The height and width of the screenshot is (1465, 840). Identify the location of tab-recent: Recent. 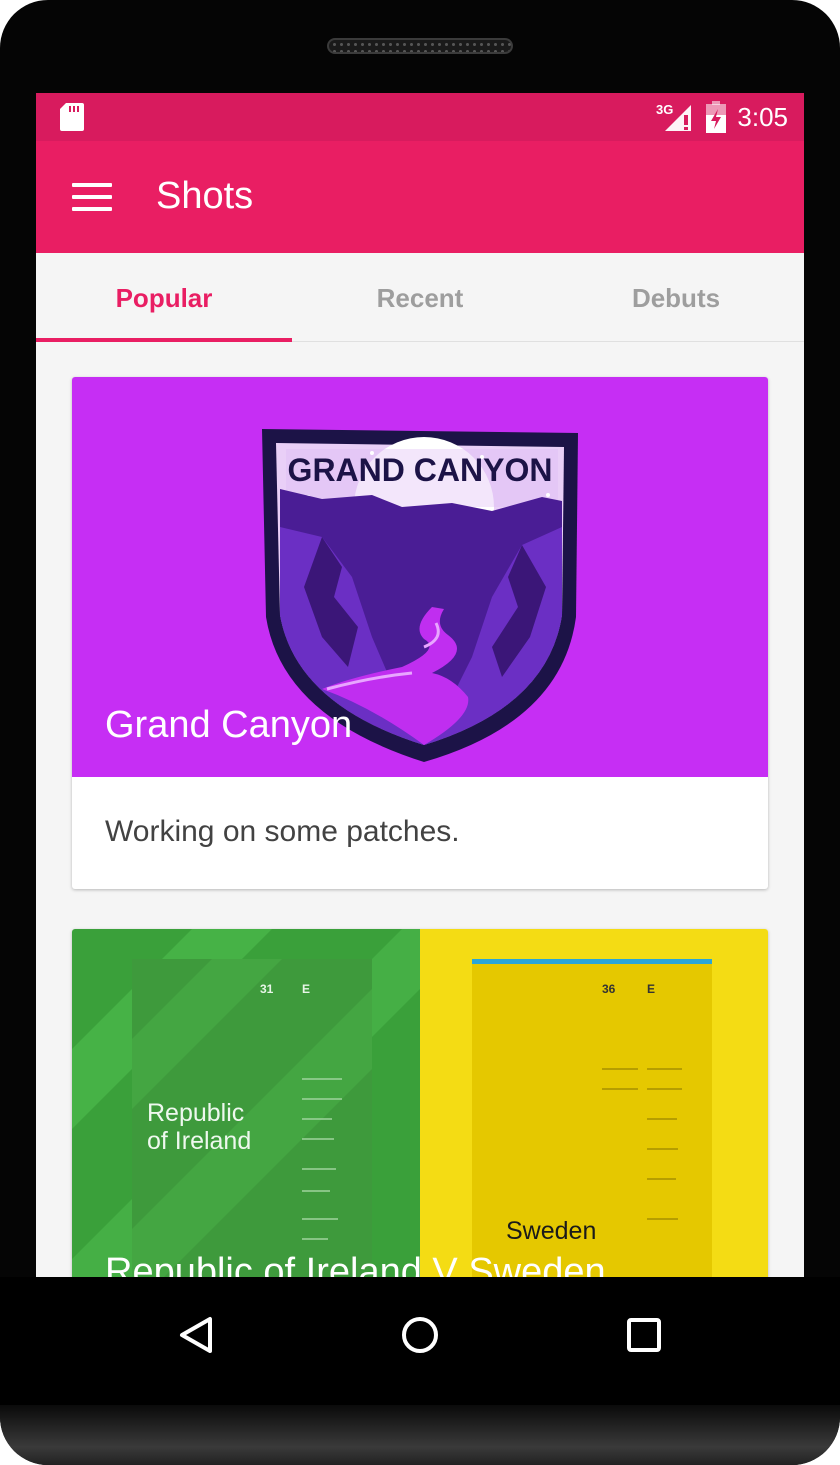
(420, 297).